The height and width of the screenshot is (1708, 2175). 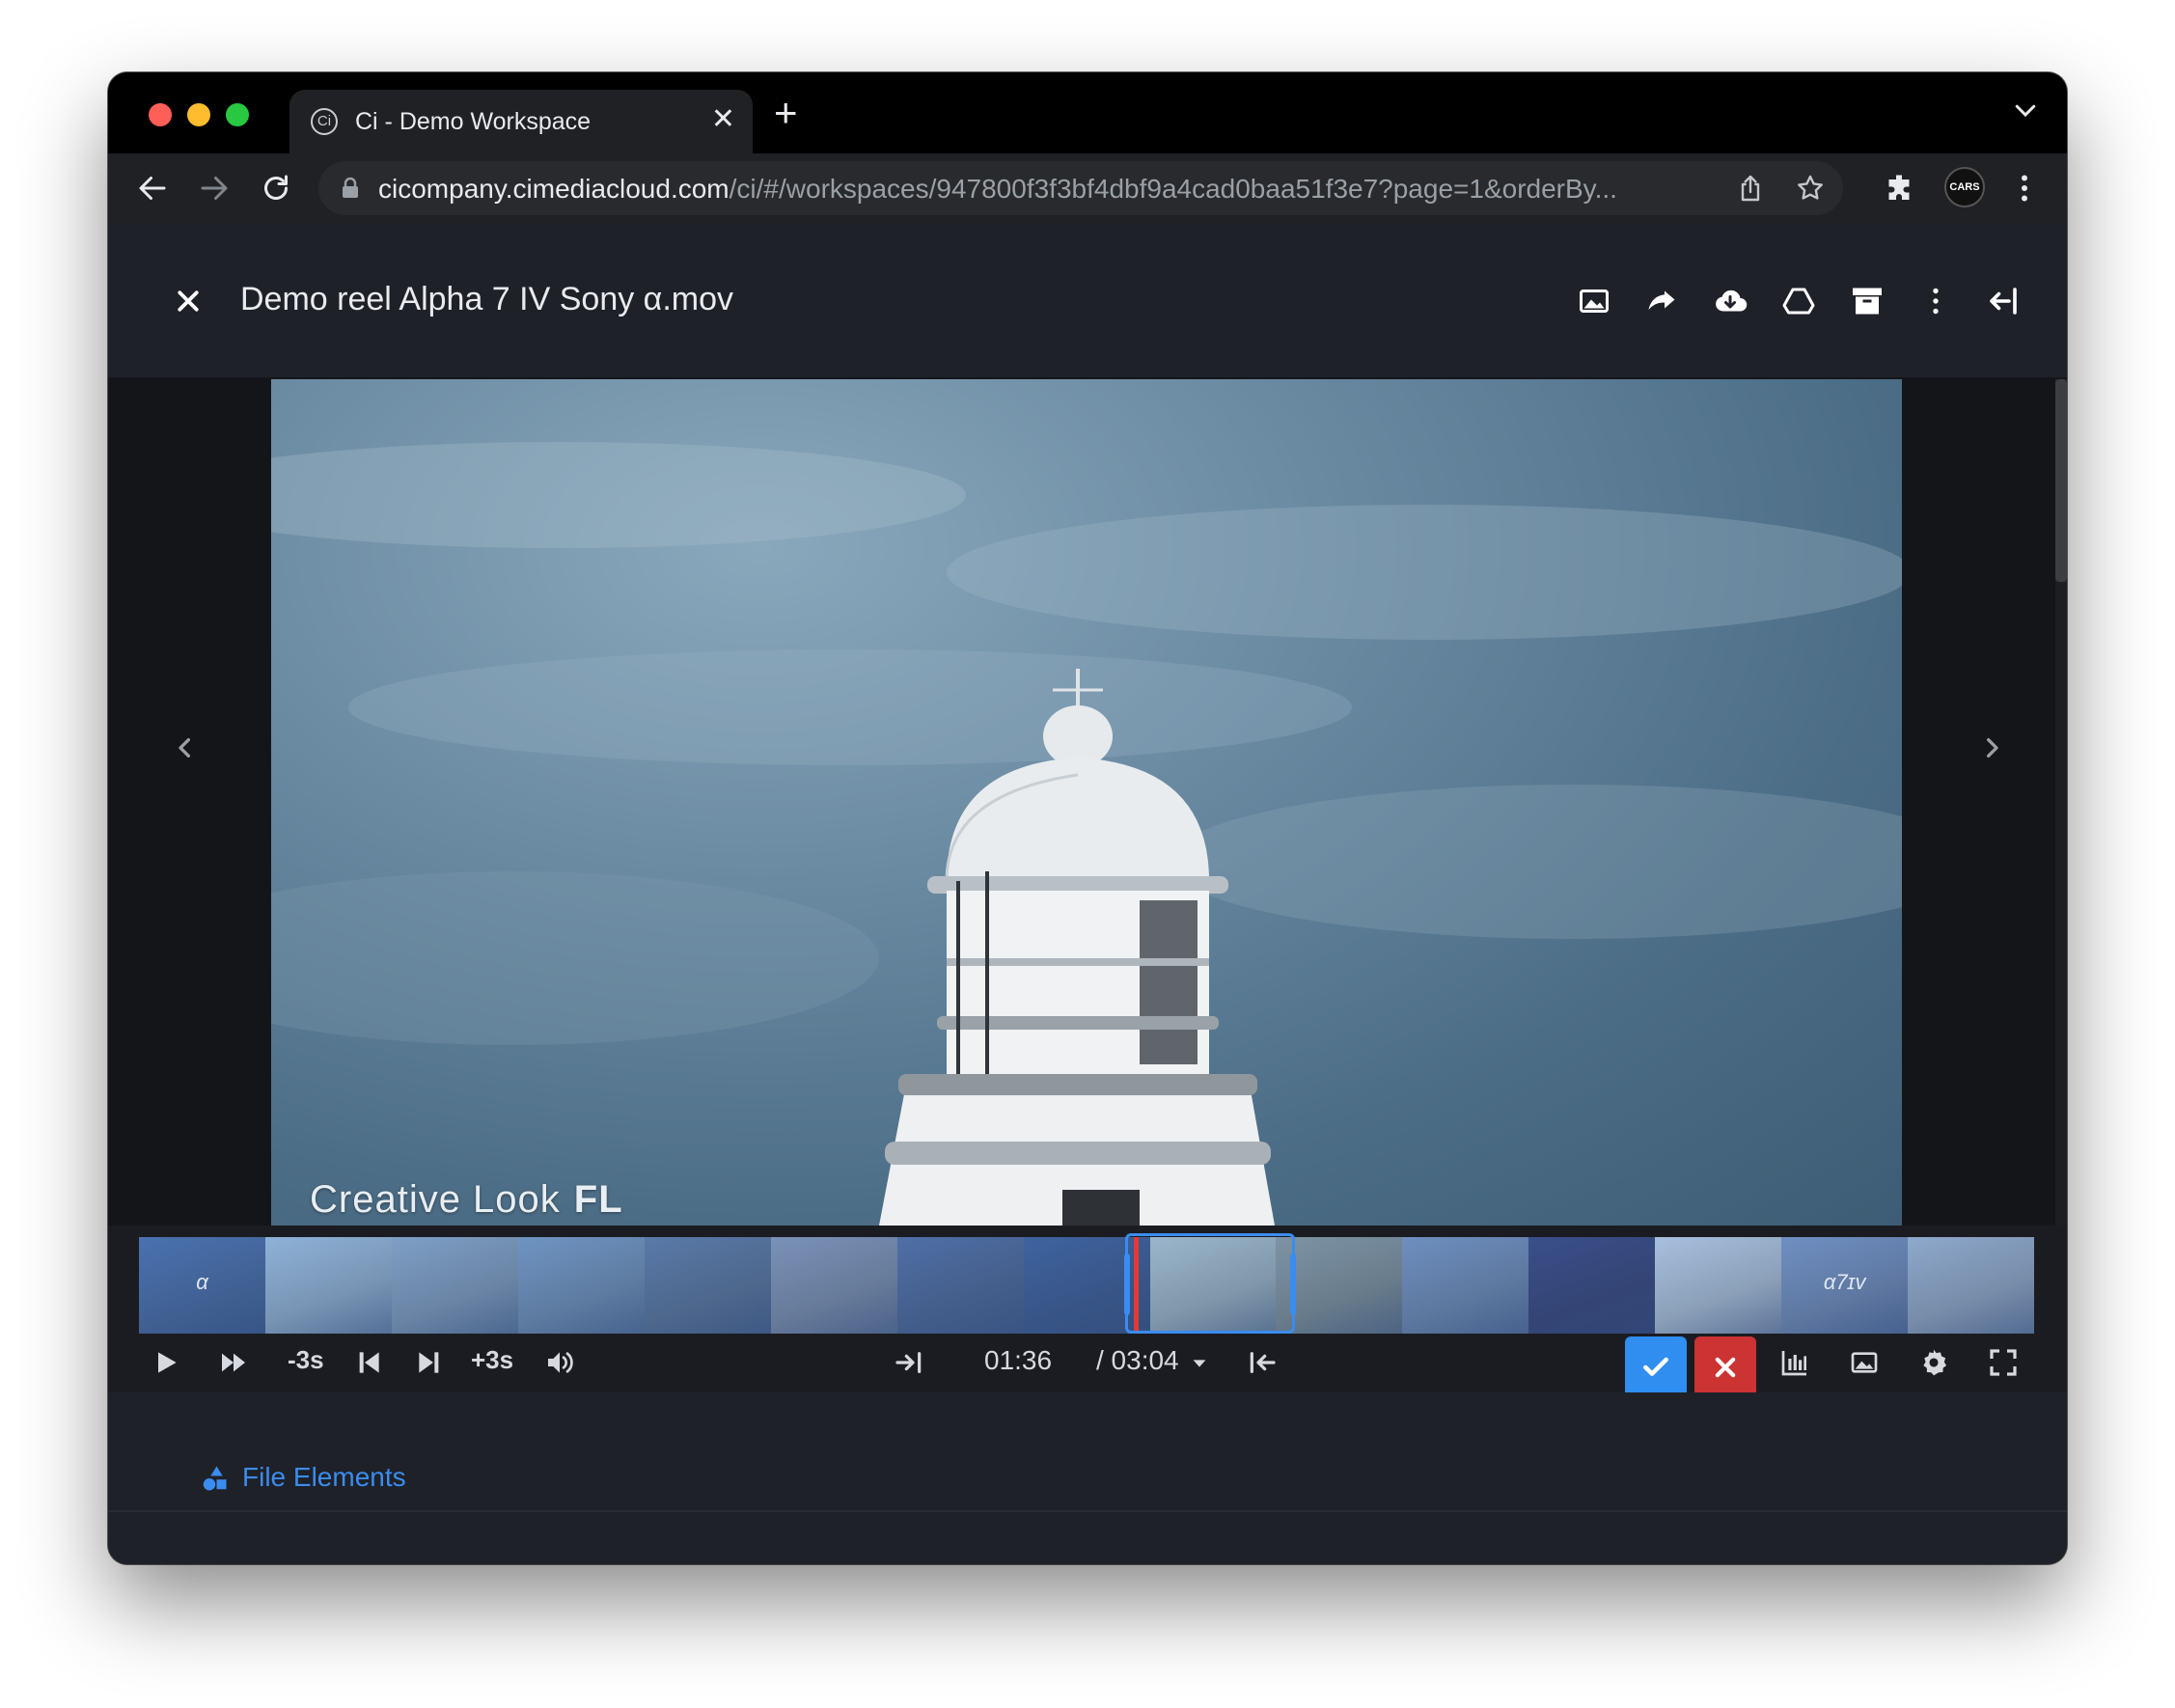 What do you see at coordinates (1991, 748) in the screenshot?
I see `next-asset-icon` at bounding box center [1991, 748].